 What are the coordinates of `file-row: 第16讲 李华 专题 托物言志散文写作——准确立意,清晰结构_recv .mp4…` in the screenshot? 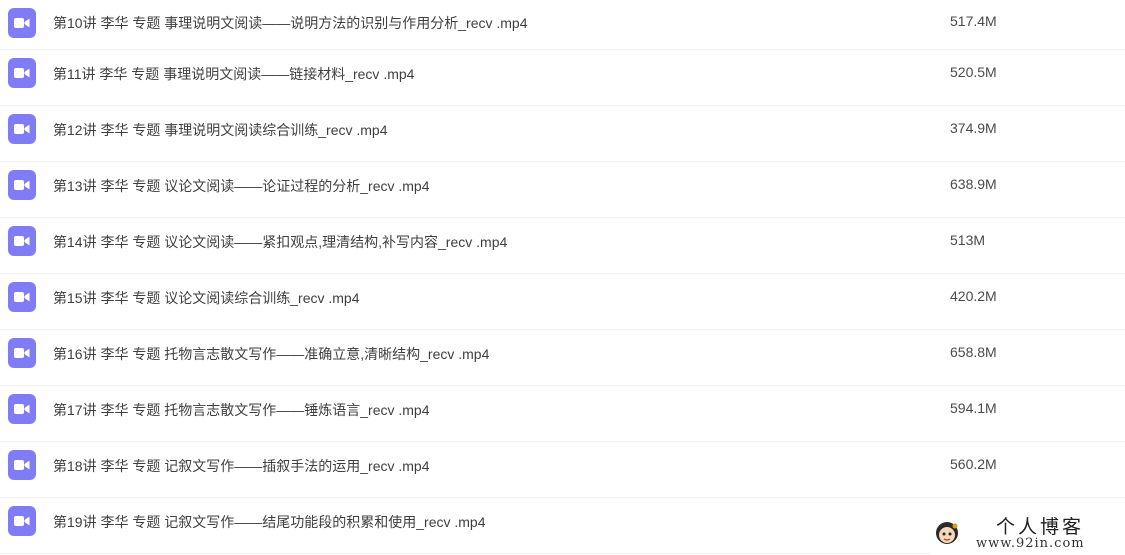 It's located at (562, 358).